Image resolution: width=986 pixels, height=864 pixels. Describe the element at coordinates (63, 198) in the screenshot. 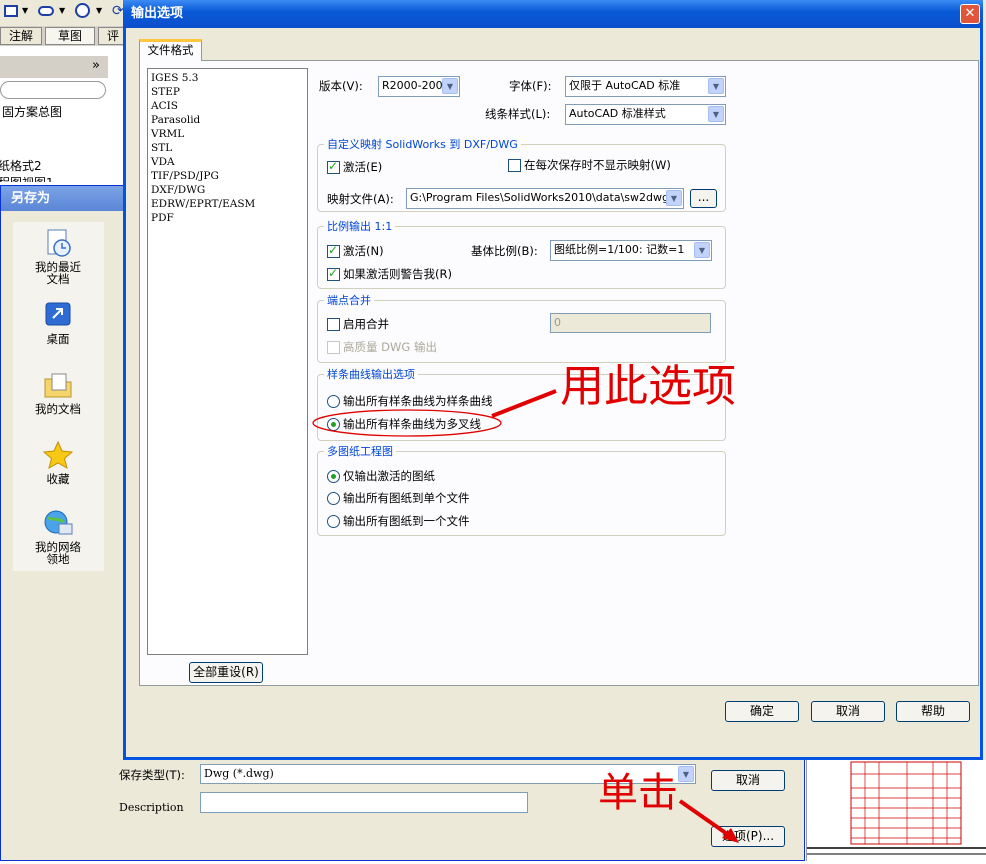

I see `saveas-titlebar: 另存为` at that location.